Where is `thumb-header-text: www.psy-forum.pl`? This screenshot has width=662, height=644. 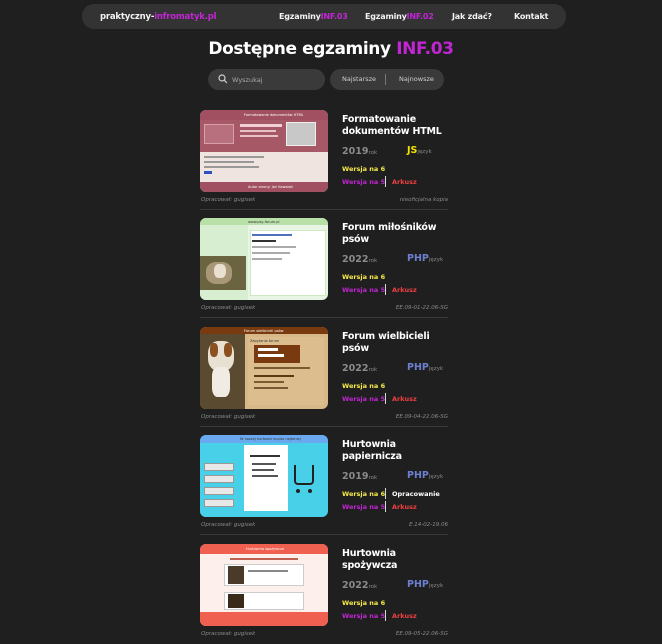
thumb-header-text: www.psy-forum.pl is located at coordinates (264, 222).